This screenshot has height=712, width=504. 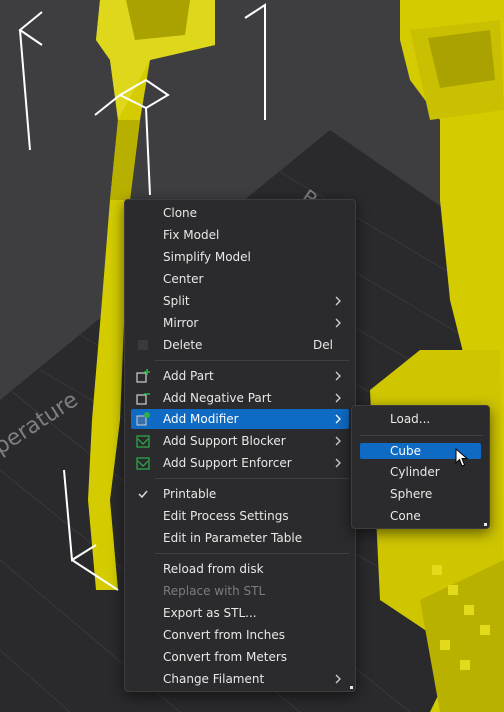 What do you see at coordinates (183, 345) in the screenshot?
I see `menu-item-label: Delete` at bounding box center [183, 345].